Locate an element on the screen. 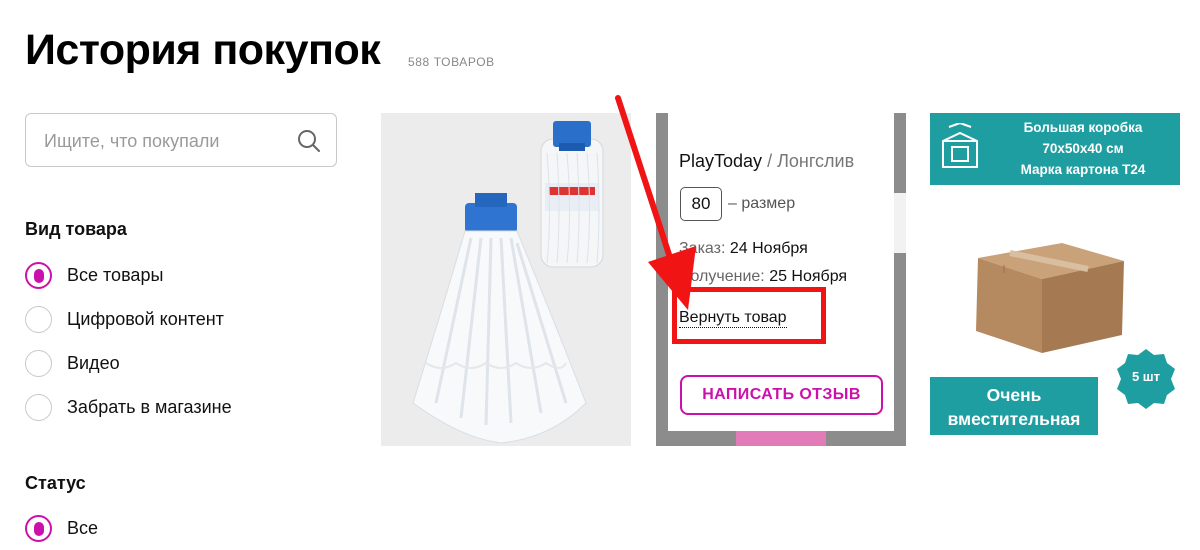 The height and width of the screenshot is (550, 1200). radio-pickup-in-store: Забрать в магазине is located at coordinates (128, 407).